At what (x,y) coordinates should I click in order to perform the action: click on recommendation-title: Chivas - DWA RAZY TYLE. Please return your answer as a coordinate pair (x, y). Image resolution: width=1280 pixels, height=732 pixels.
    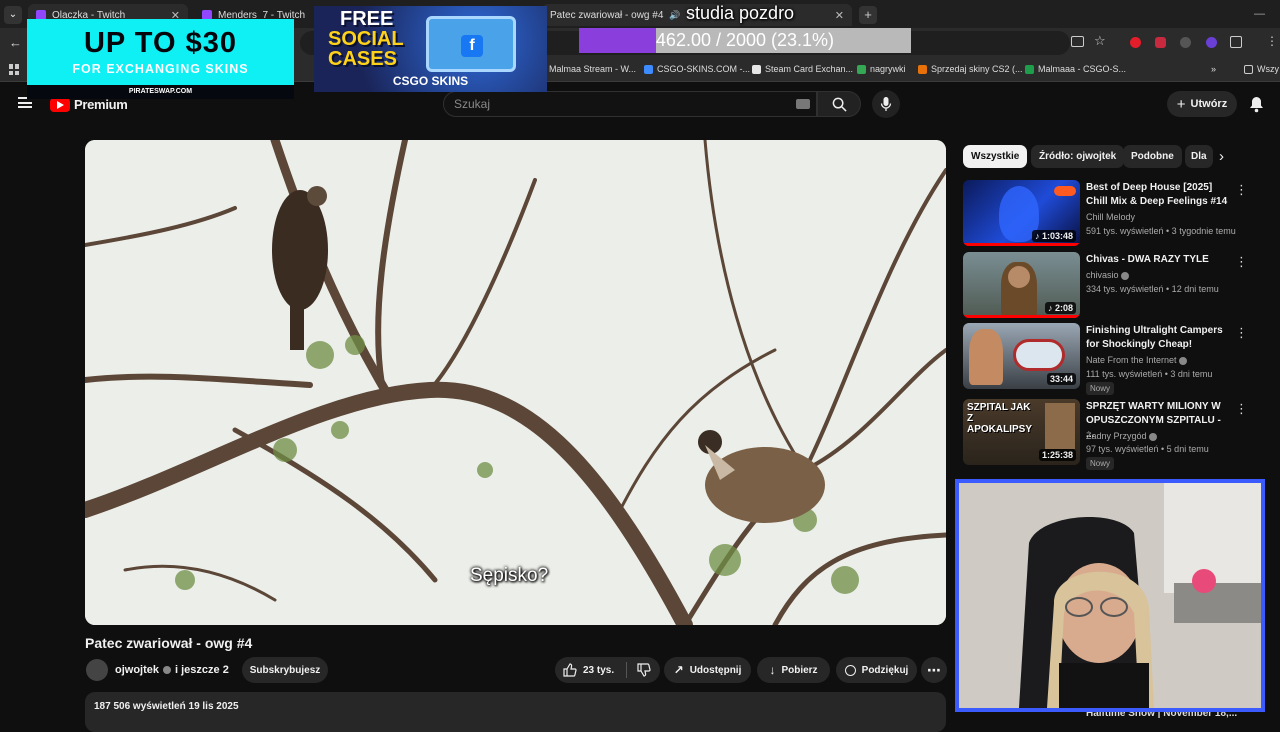
    Looking at the image, I should click on (1157, 260).